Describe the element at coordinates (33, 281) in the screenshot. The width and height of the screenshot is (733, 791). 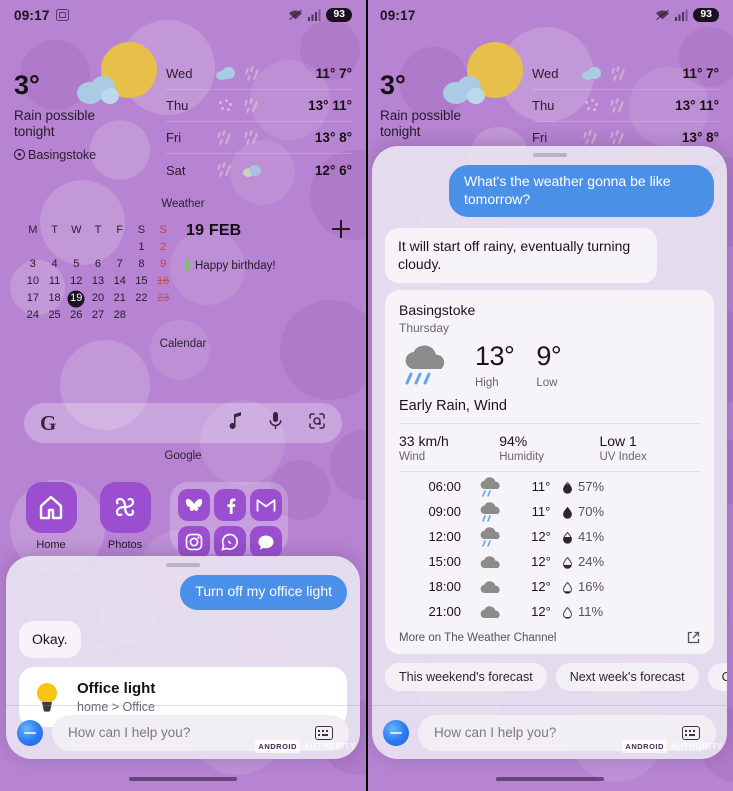
I see `calendar-day-10: 10` at that location.